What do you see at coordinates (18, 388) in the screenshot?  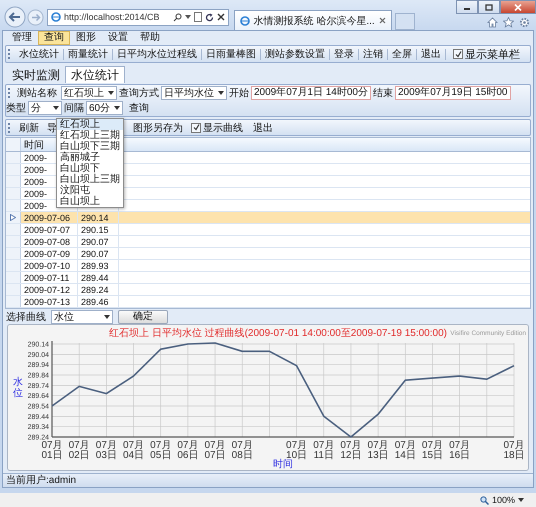 I see `y-axis-title: 水位` at bounding box center [18, 388].